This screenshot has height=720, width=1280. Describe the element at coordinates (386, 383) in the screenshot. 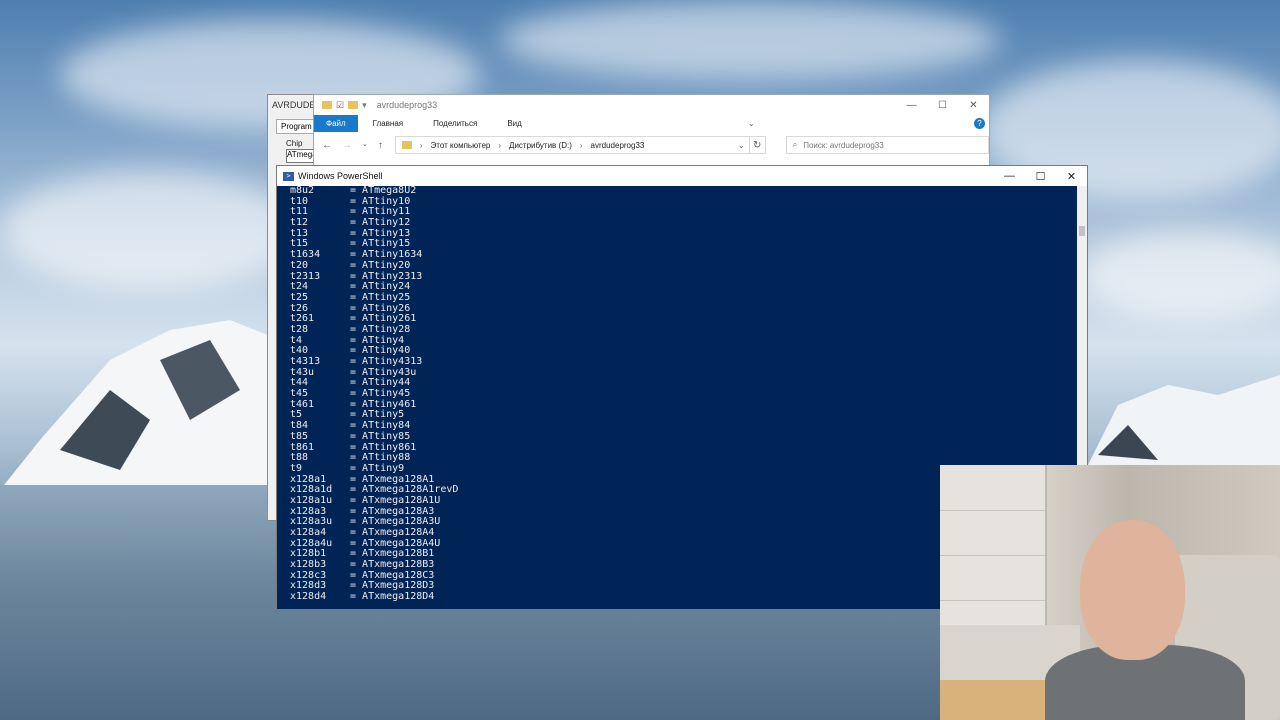

I see `part-name: ATtiny44` at that location.